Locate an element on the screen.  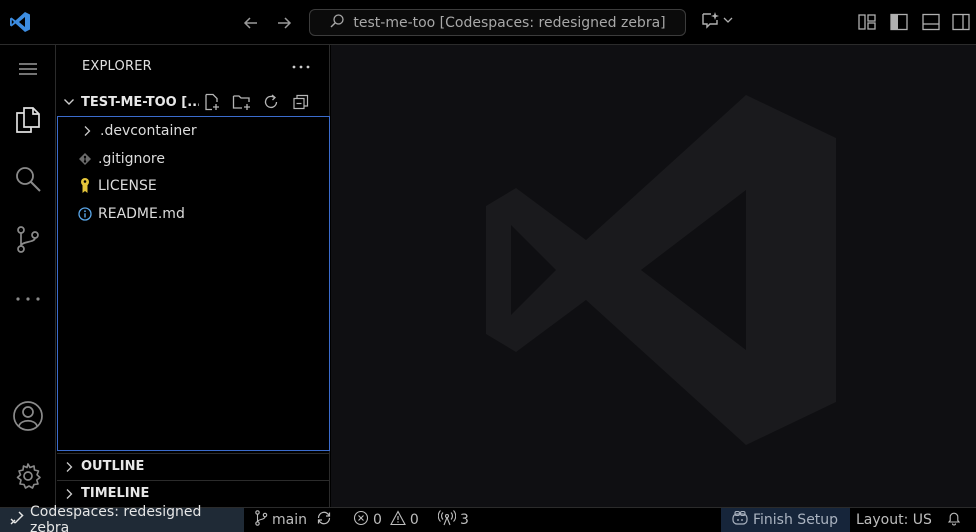
ports-indicator: 3 is located at coordinates (453, 520).